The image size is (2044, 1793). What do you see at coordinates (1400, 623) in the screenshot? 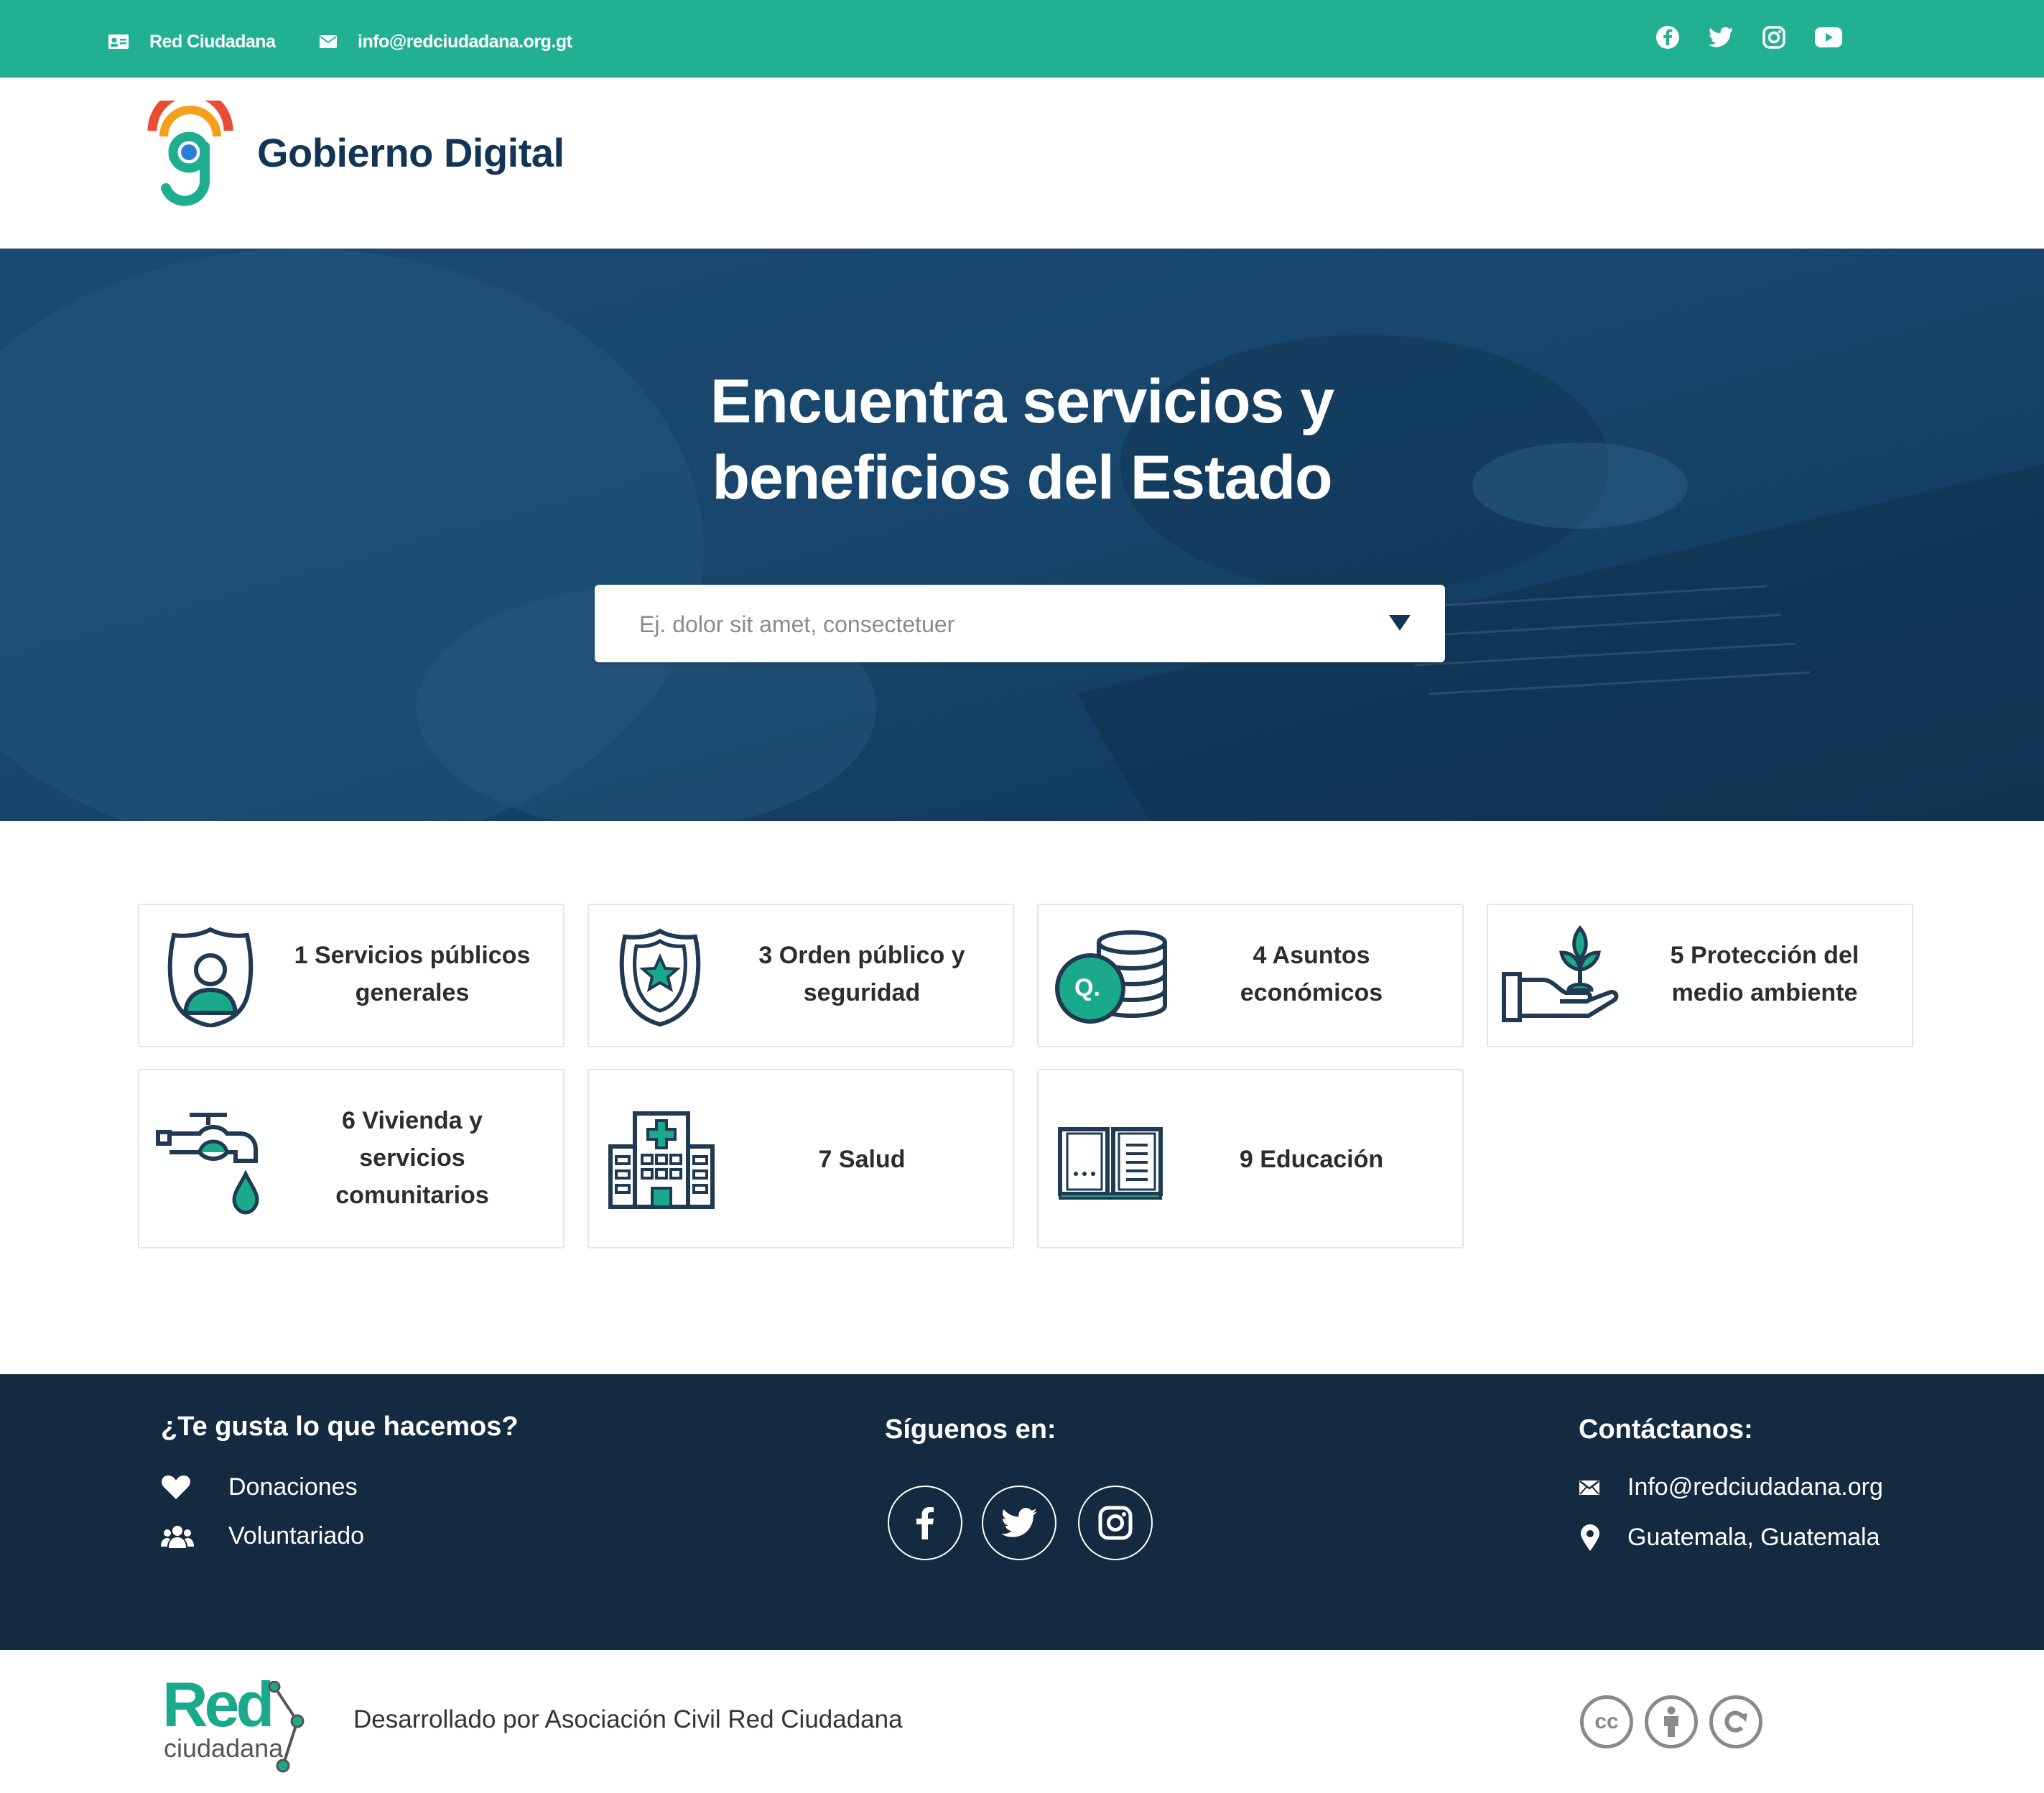
I see `chevron-down-icon` at bounding box center [1400, 623].